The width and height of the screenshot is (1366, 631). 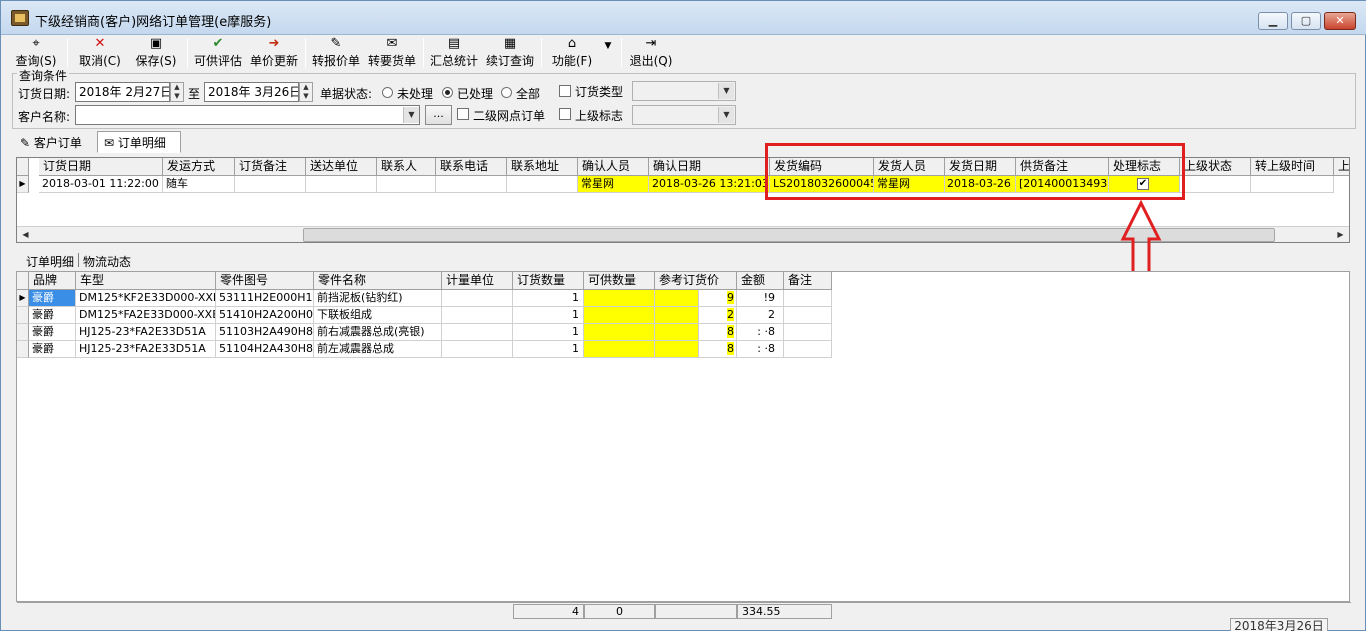 What do you see at coordinates (265, 298) in the screenshot?
I see `part-no-cell: 53111H2E000H107` at bounding box center [265, 298].